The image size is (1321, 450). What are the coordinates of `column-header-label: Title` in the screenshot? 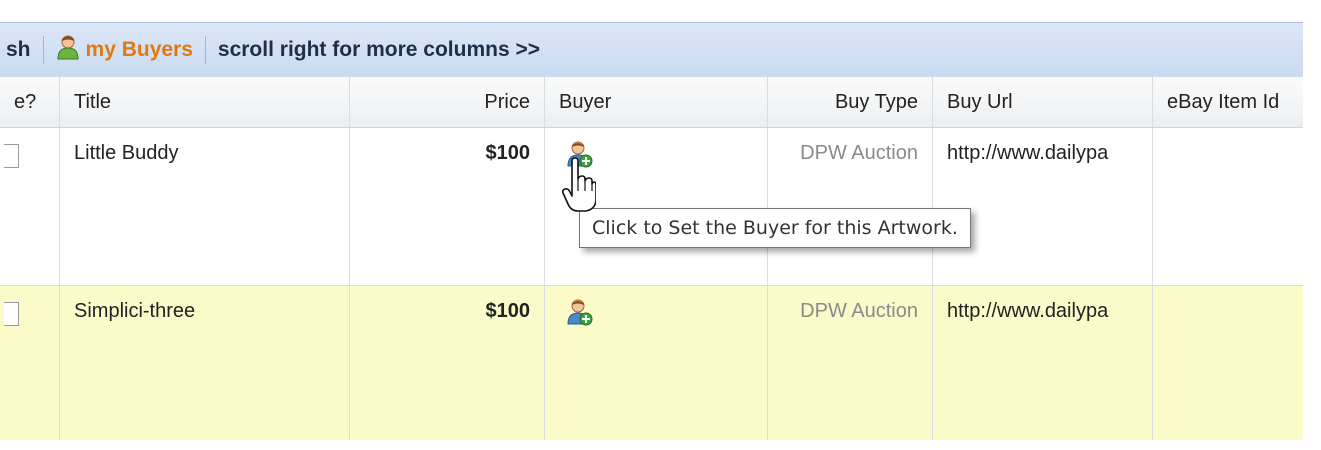 It's located at (93, 101).